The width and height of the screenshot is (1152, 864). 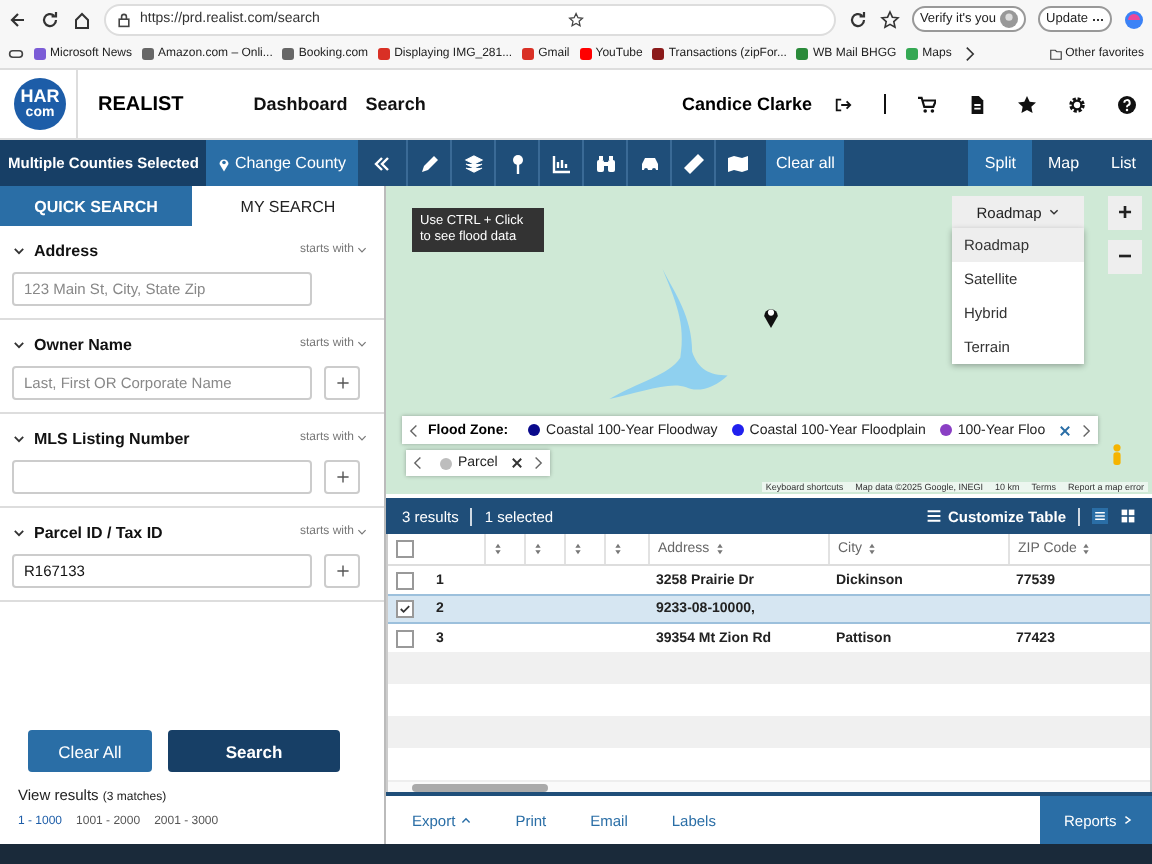 What do you see at coordinates (66, 250) in the screenshot?
I see `field-label: Address` at bounding box center [66, 250].